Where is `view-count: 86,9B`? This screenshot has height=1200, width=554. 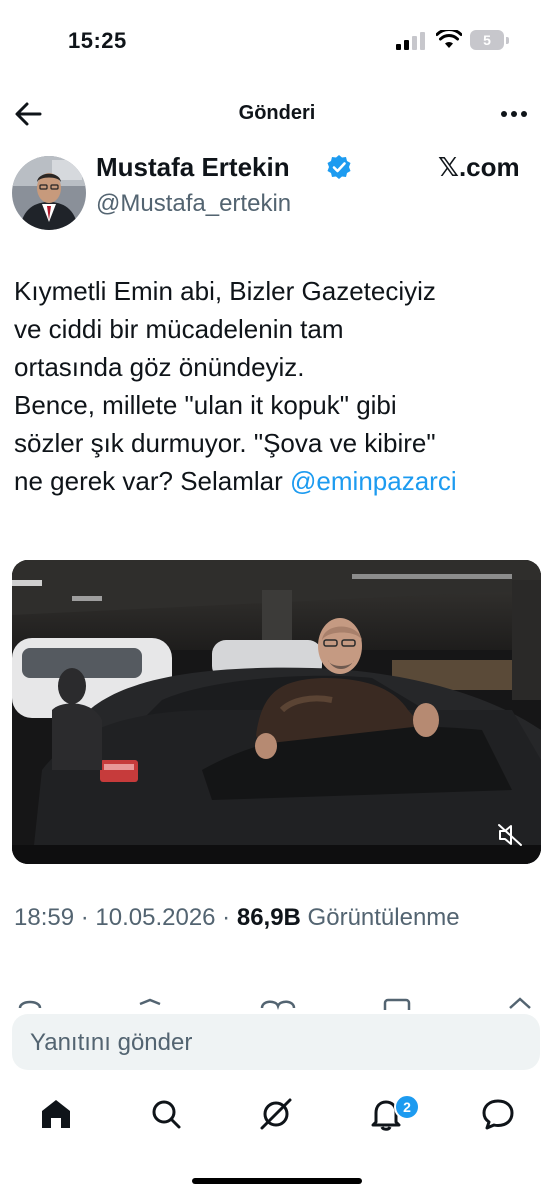 view-count: 86,9B is located at coordinates (269, 917).